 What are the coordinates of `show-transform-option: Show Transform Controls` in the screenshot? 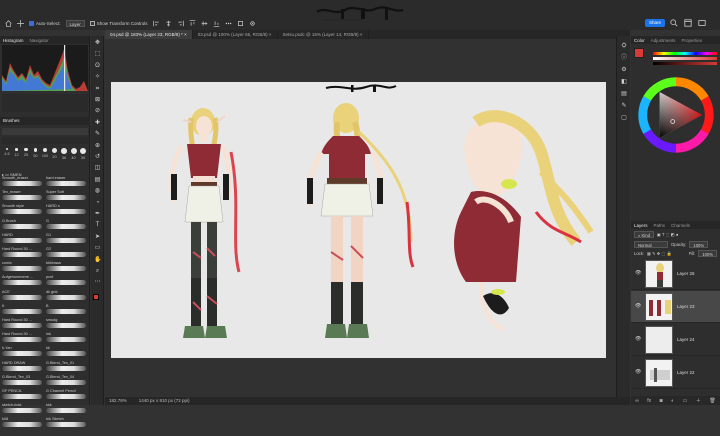 It's located at (118, 23).